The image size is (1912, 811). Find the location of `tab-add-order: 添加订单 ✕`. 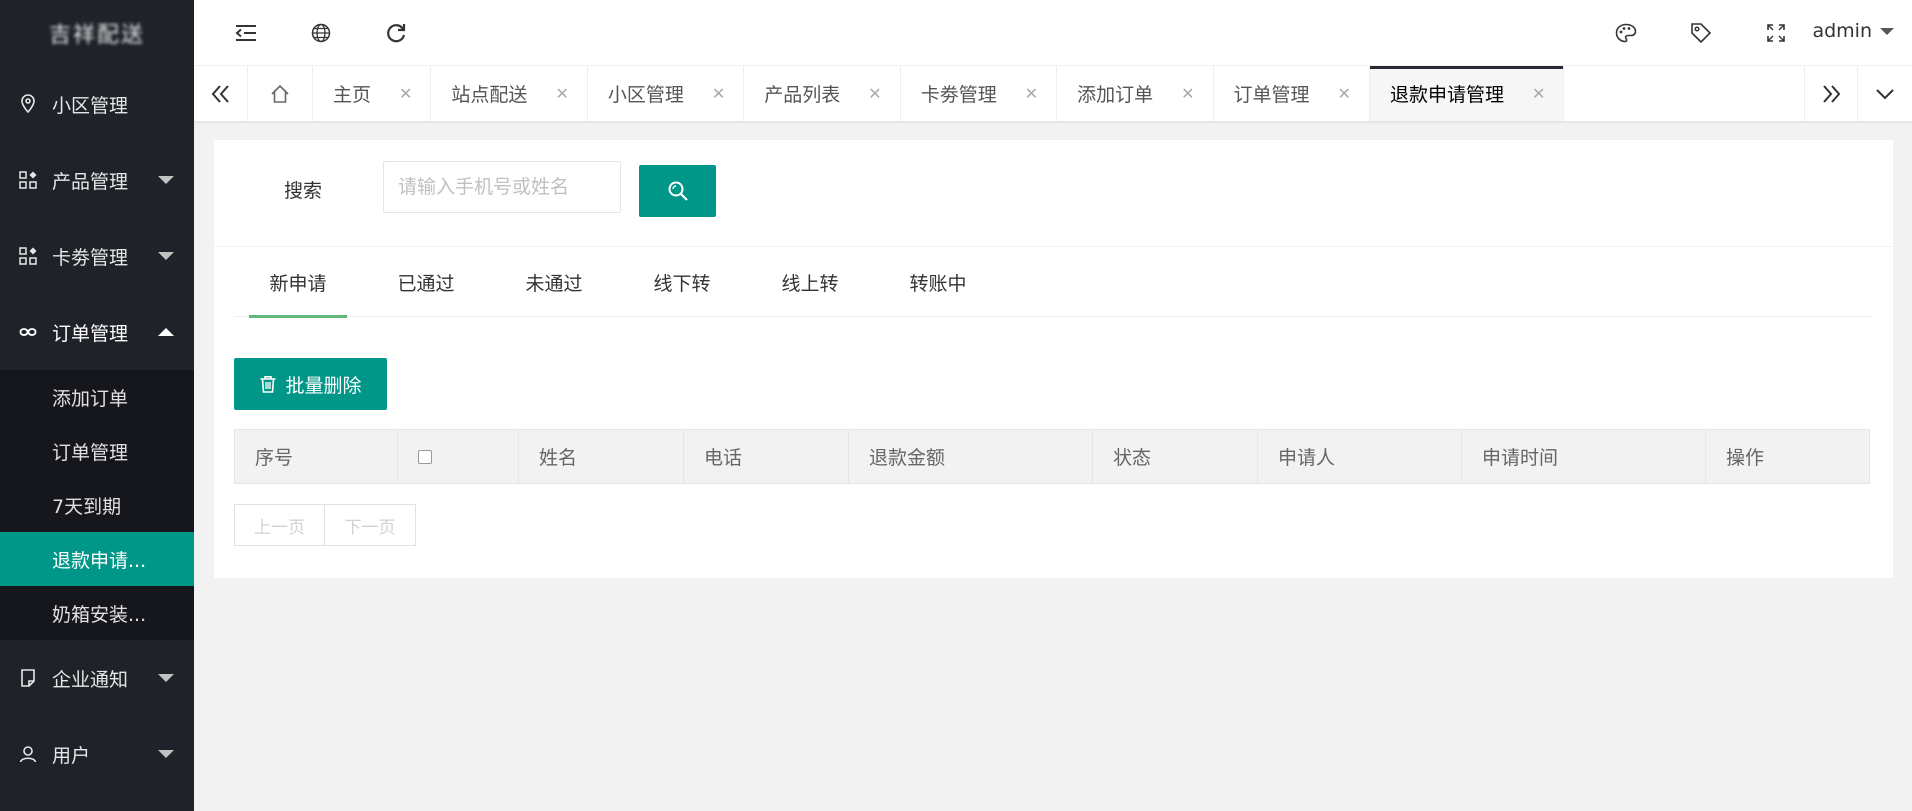

tab-add-order: 添加订单 ✕ is located at coordinates (1135, 93).